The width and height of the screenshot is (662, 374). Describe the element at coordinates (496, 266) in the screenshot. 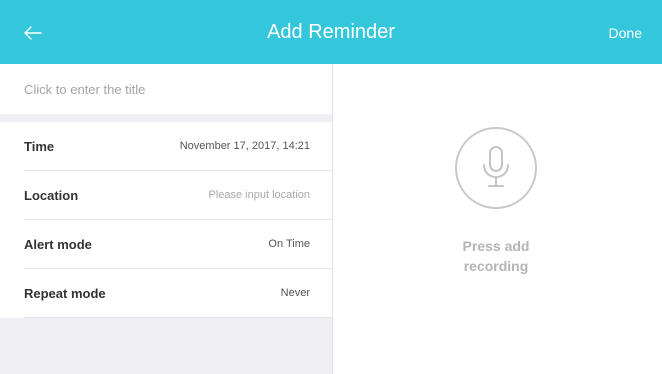

I see `record-prompt-line-2: recording` at that location.